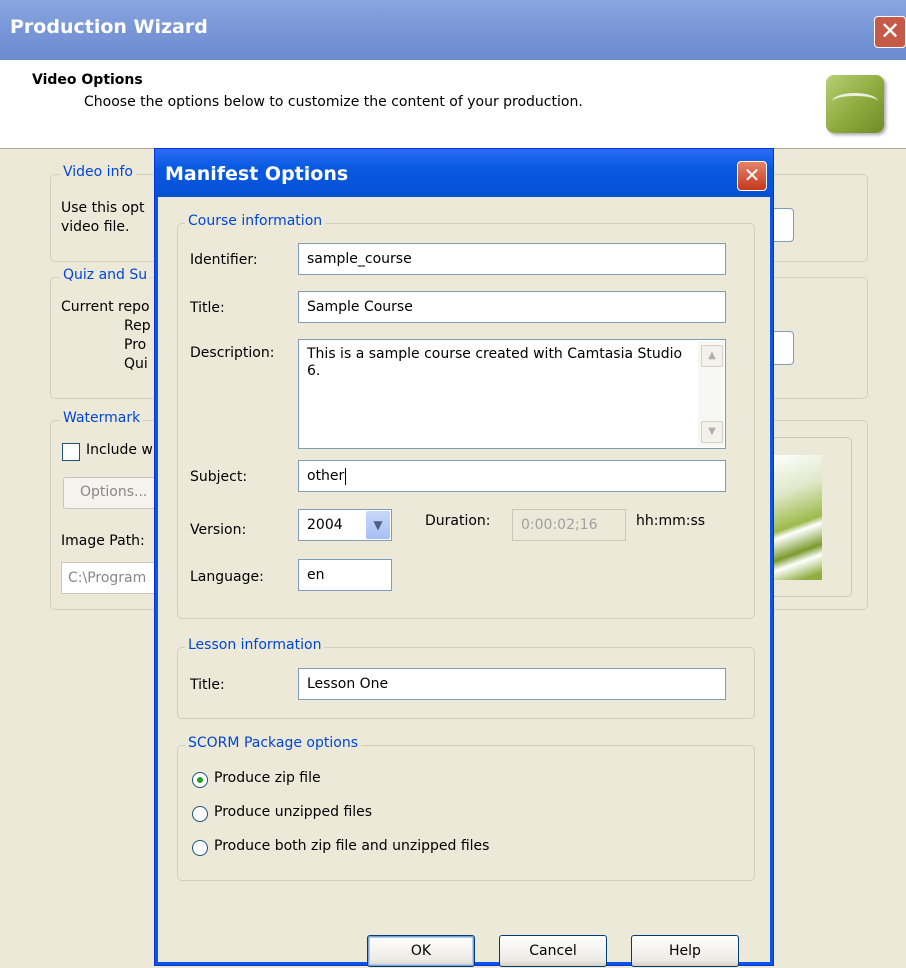 The width and height of the screenshot is (906, 968). I want to click on language-label: Language:, so click(227, 577).